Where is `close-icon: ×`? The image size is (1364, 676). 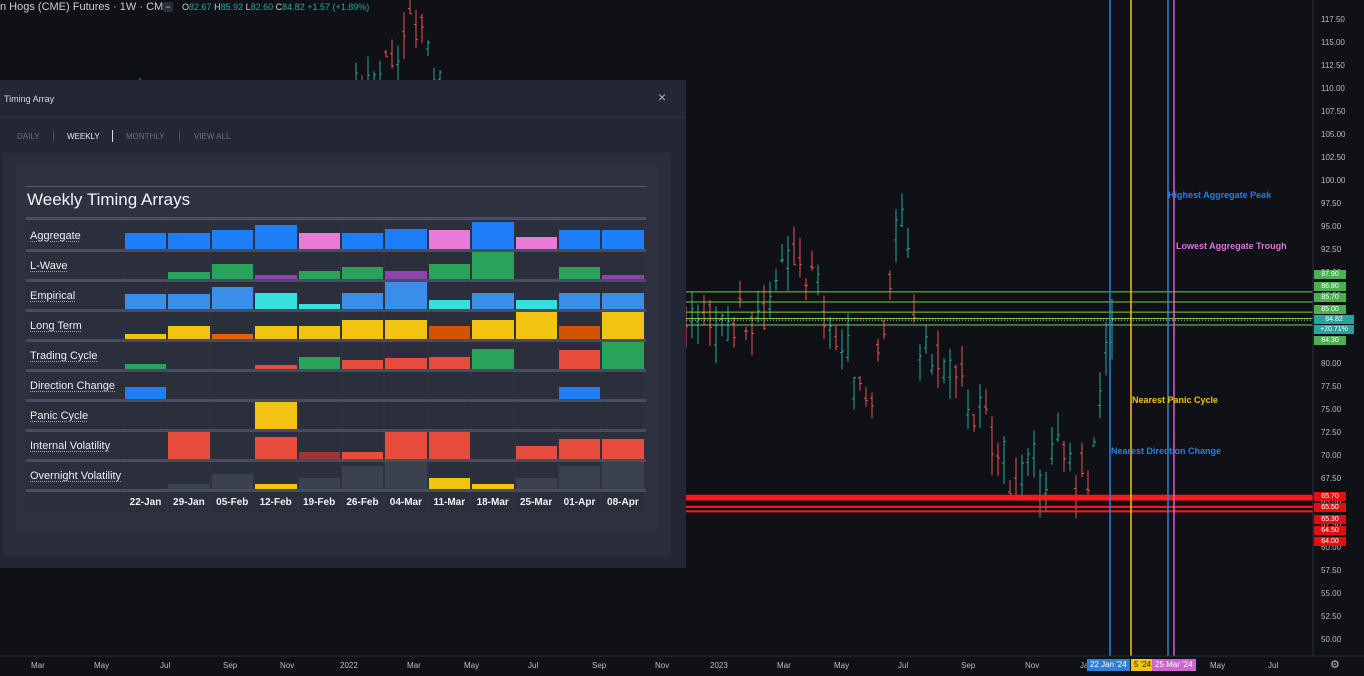 close-icon: × is located at coordinates (662, 97).